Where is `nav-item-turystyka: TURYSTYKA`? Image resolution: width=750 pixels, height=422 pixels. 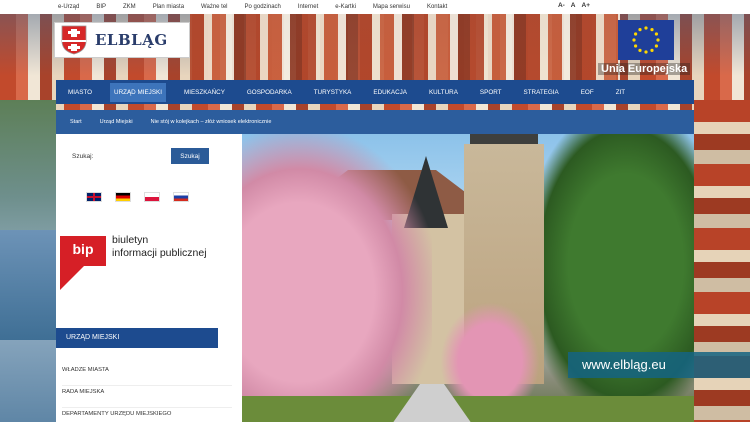
nav-item-turystyka: TURYSTYKA is located at coordinates (333, 92).